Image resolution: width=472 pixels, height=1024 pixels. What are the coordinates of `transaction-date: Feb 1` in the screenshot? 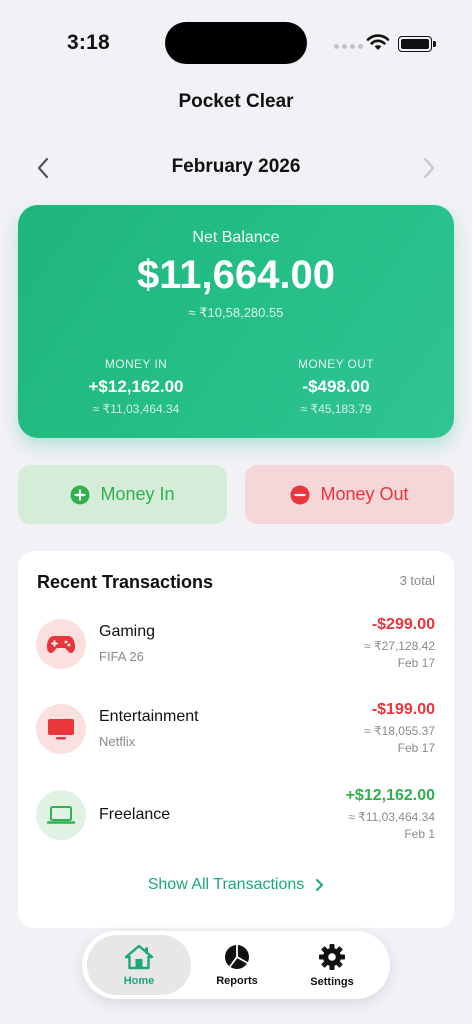 It's located at (419, 834).